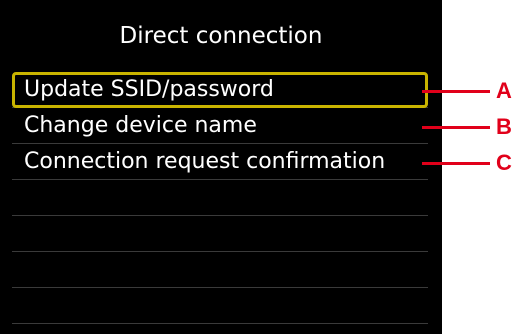 The height and width of the screenshot is (334, 516). Describe the element at coordinates (140, 125) in the screenshot. I see `menu-item-label: Change device name` at that location.